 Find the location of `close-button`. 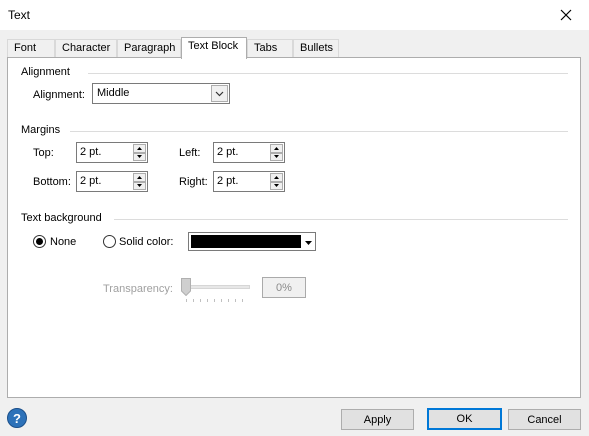

close-button is located at coordinates (566, 15).